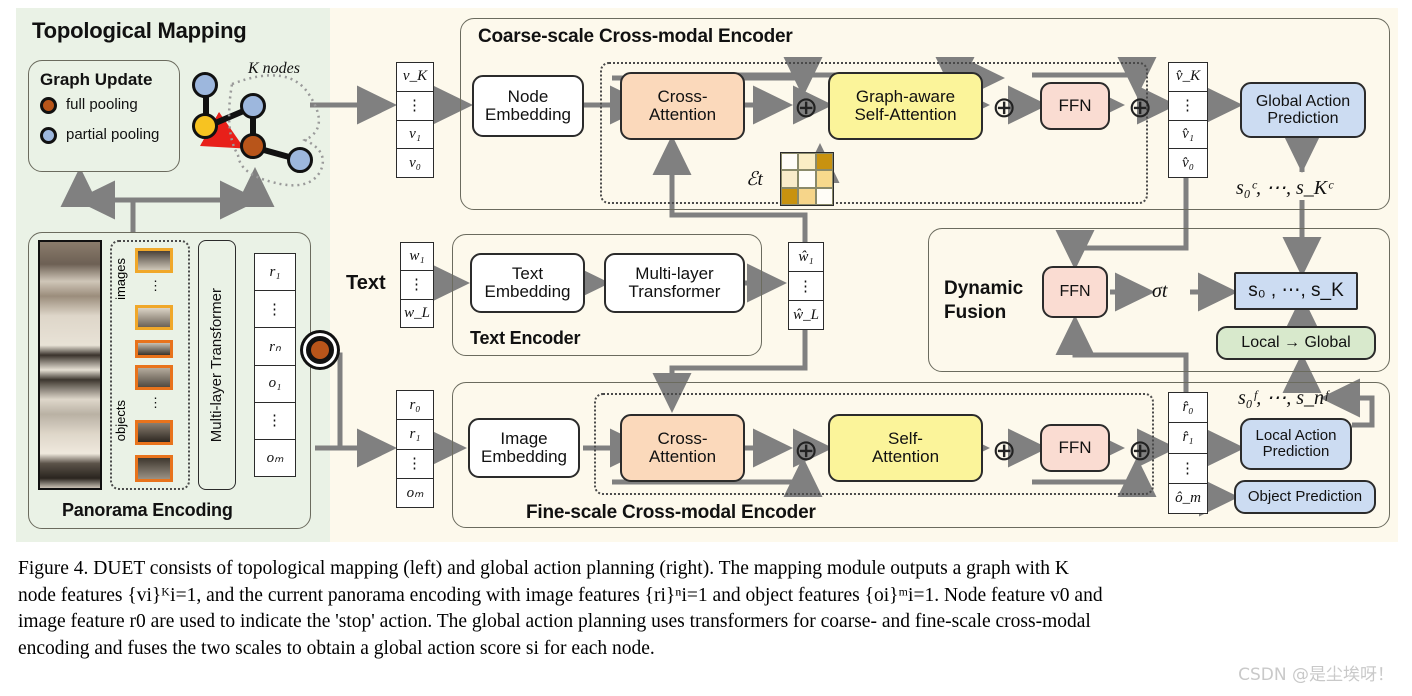 This screenshot has width=1412, height=696. I want to click on panorama-strip, so click(70, 365).